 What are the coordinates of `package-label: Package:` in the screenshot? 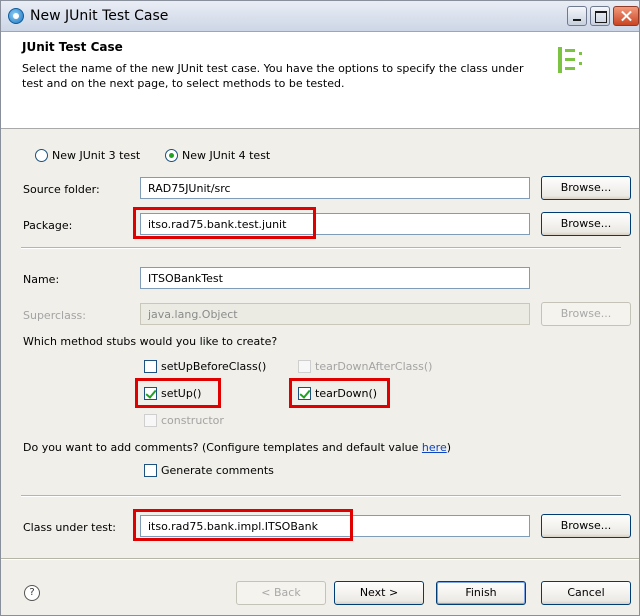 It's located at (48, 225).